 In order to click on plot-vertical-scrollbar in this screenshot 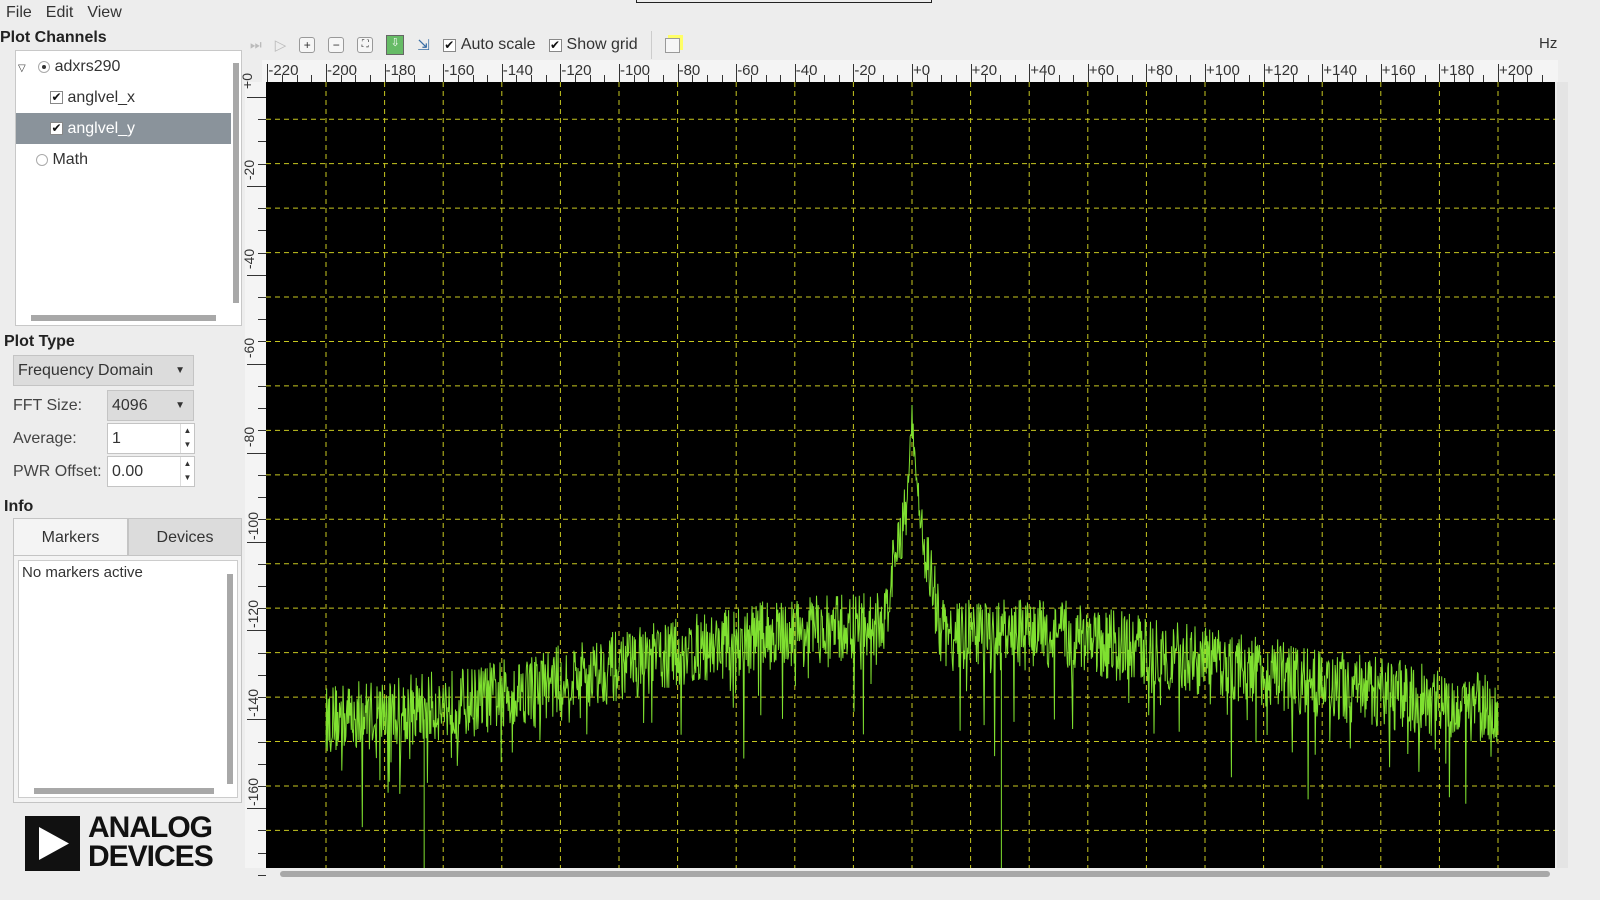, I will do `click(1562, 475)`.